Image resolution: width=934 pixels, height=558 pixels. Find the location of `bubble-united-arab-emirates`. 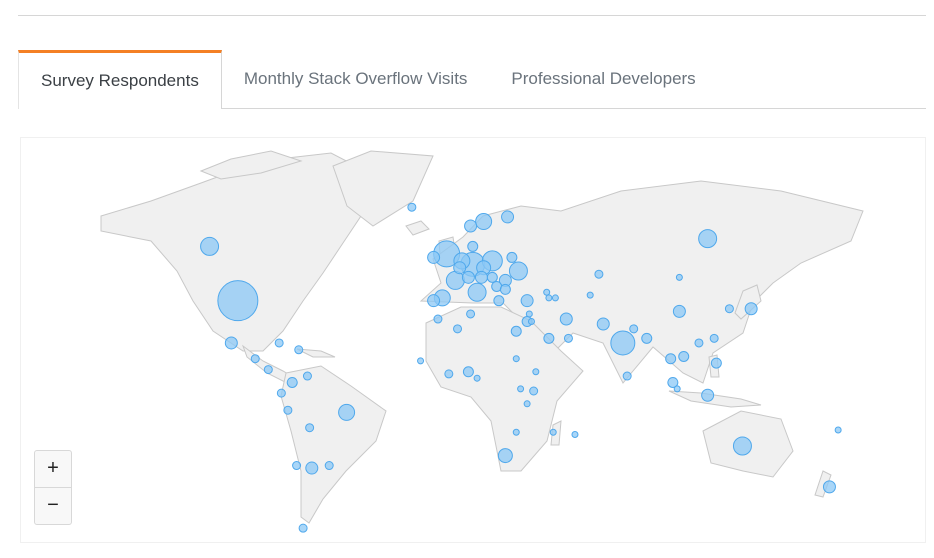

bubble-united-arab-emirates is located at coordinates (568, 338).